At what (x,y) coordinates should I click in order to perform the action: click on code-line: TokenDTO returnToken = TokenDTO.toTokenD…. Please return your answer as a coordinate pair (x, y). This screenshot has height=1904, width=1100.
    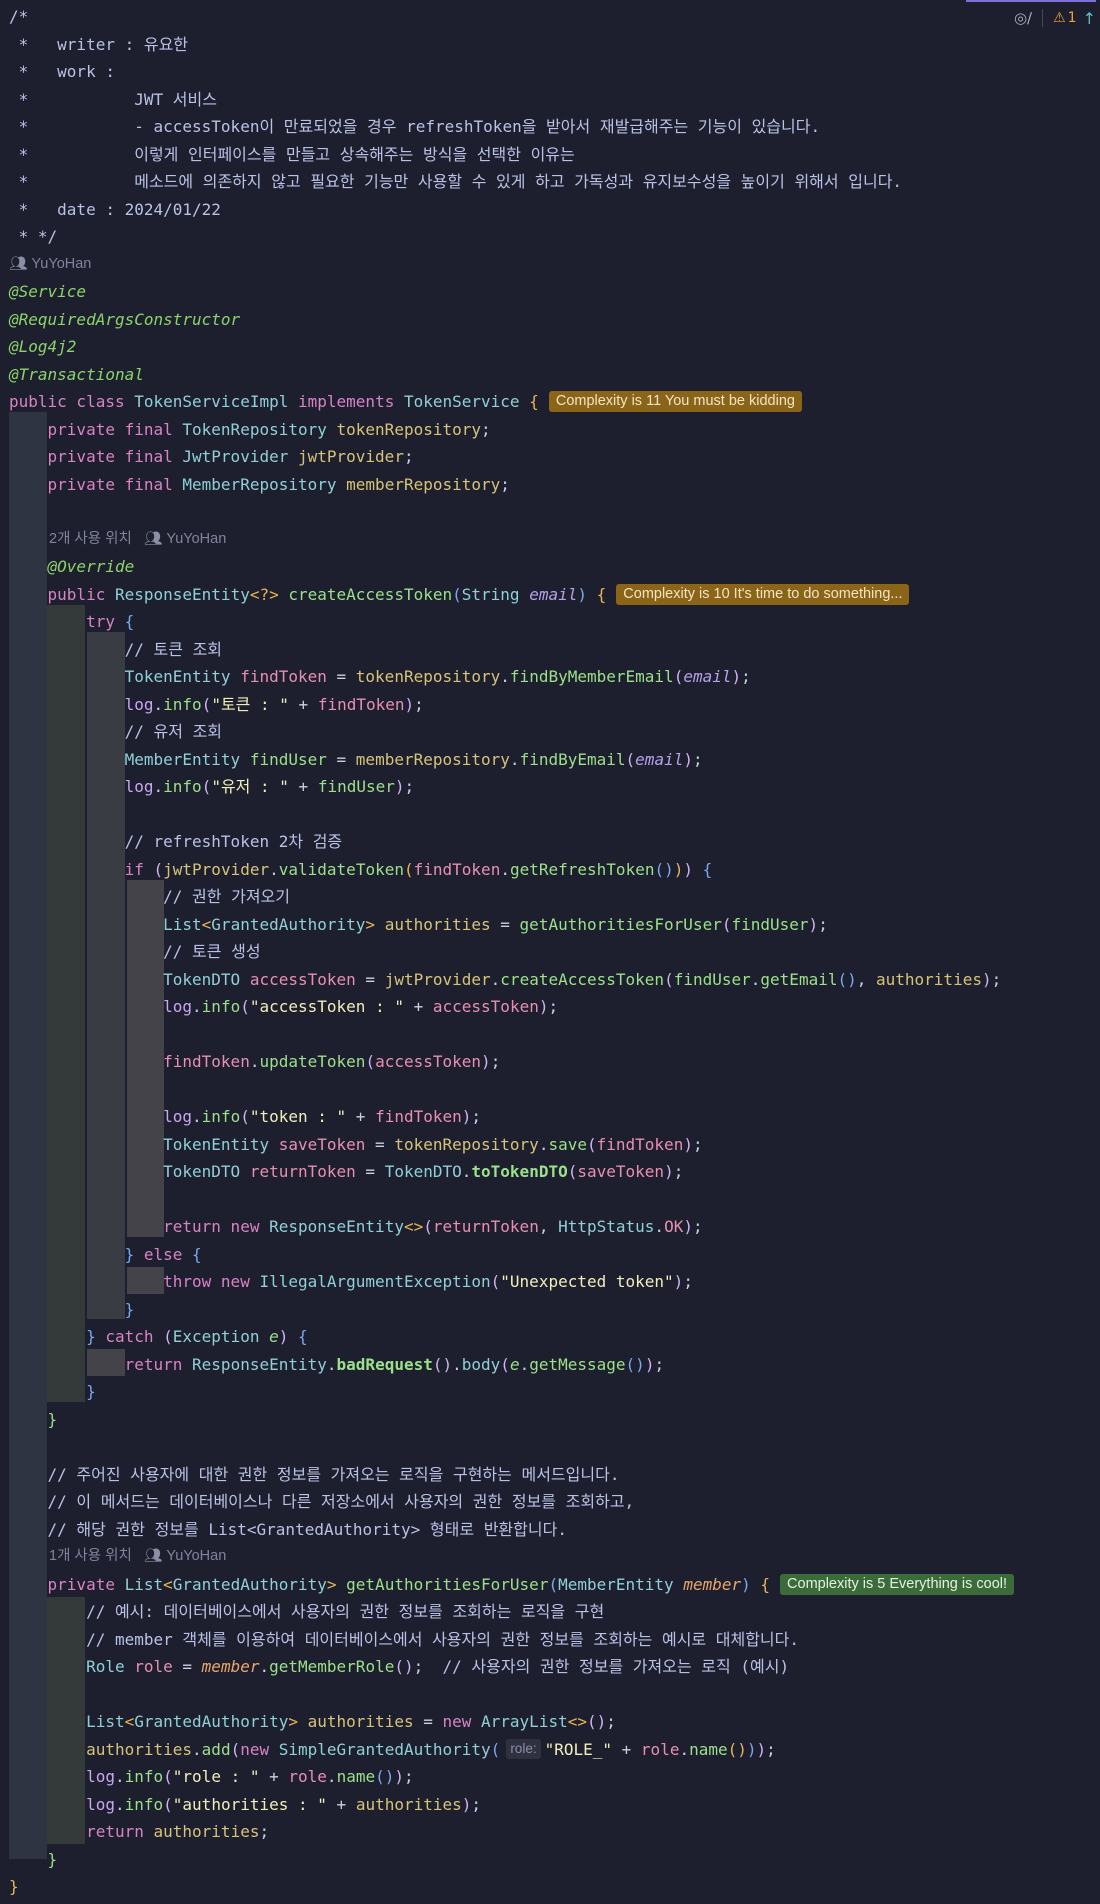
    Looking at the image, I should click on (423, 1171).